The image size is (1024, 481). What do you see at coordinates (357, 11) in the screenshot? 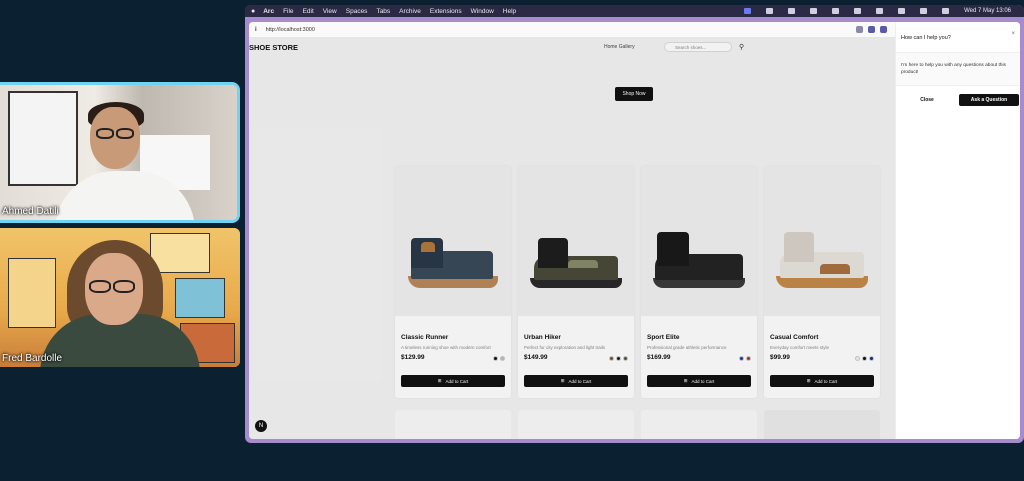
I see `menu-spaces: Spaces` at bounding box center [357, 11].